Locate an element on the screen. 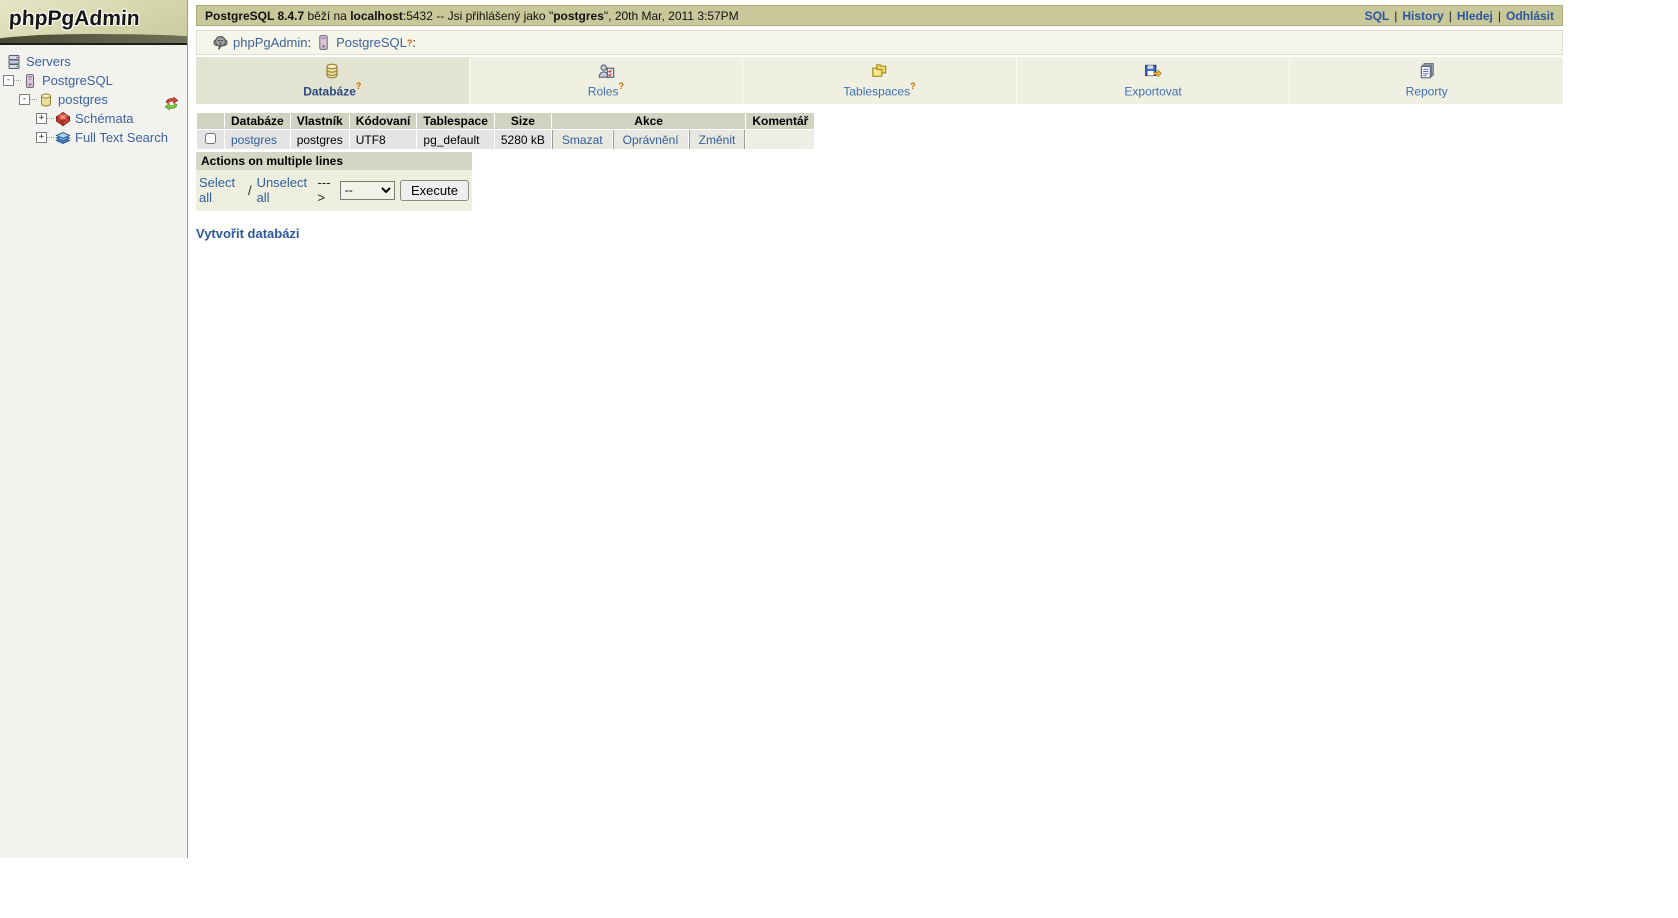 The height and width of the screenshot is (918, 1678). schemas-icon is located at coordinates (63, 118).